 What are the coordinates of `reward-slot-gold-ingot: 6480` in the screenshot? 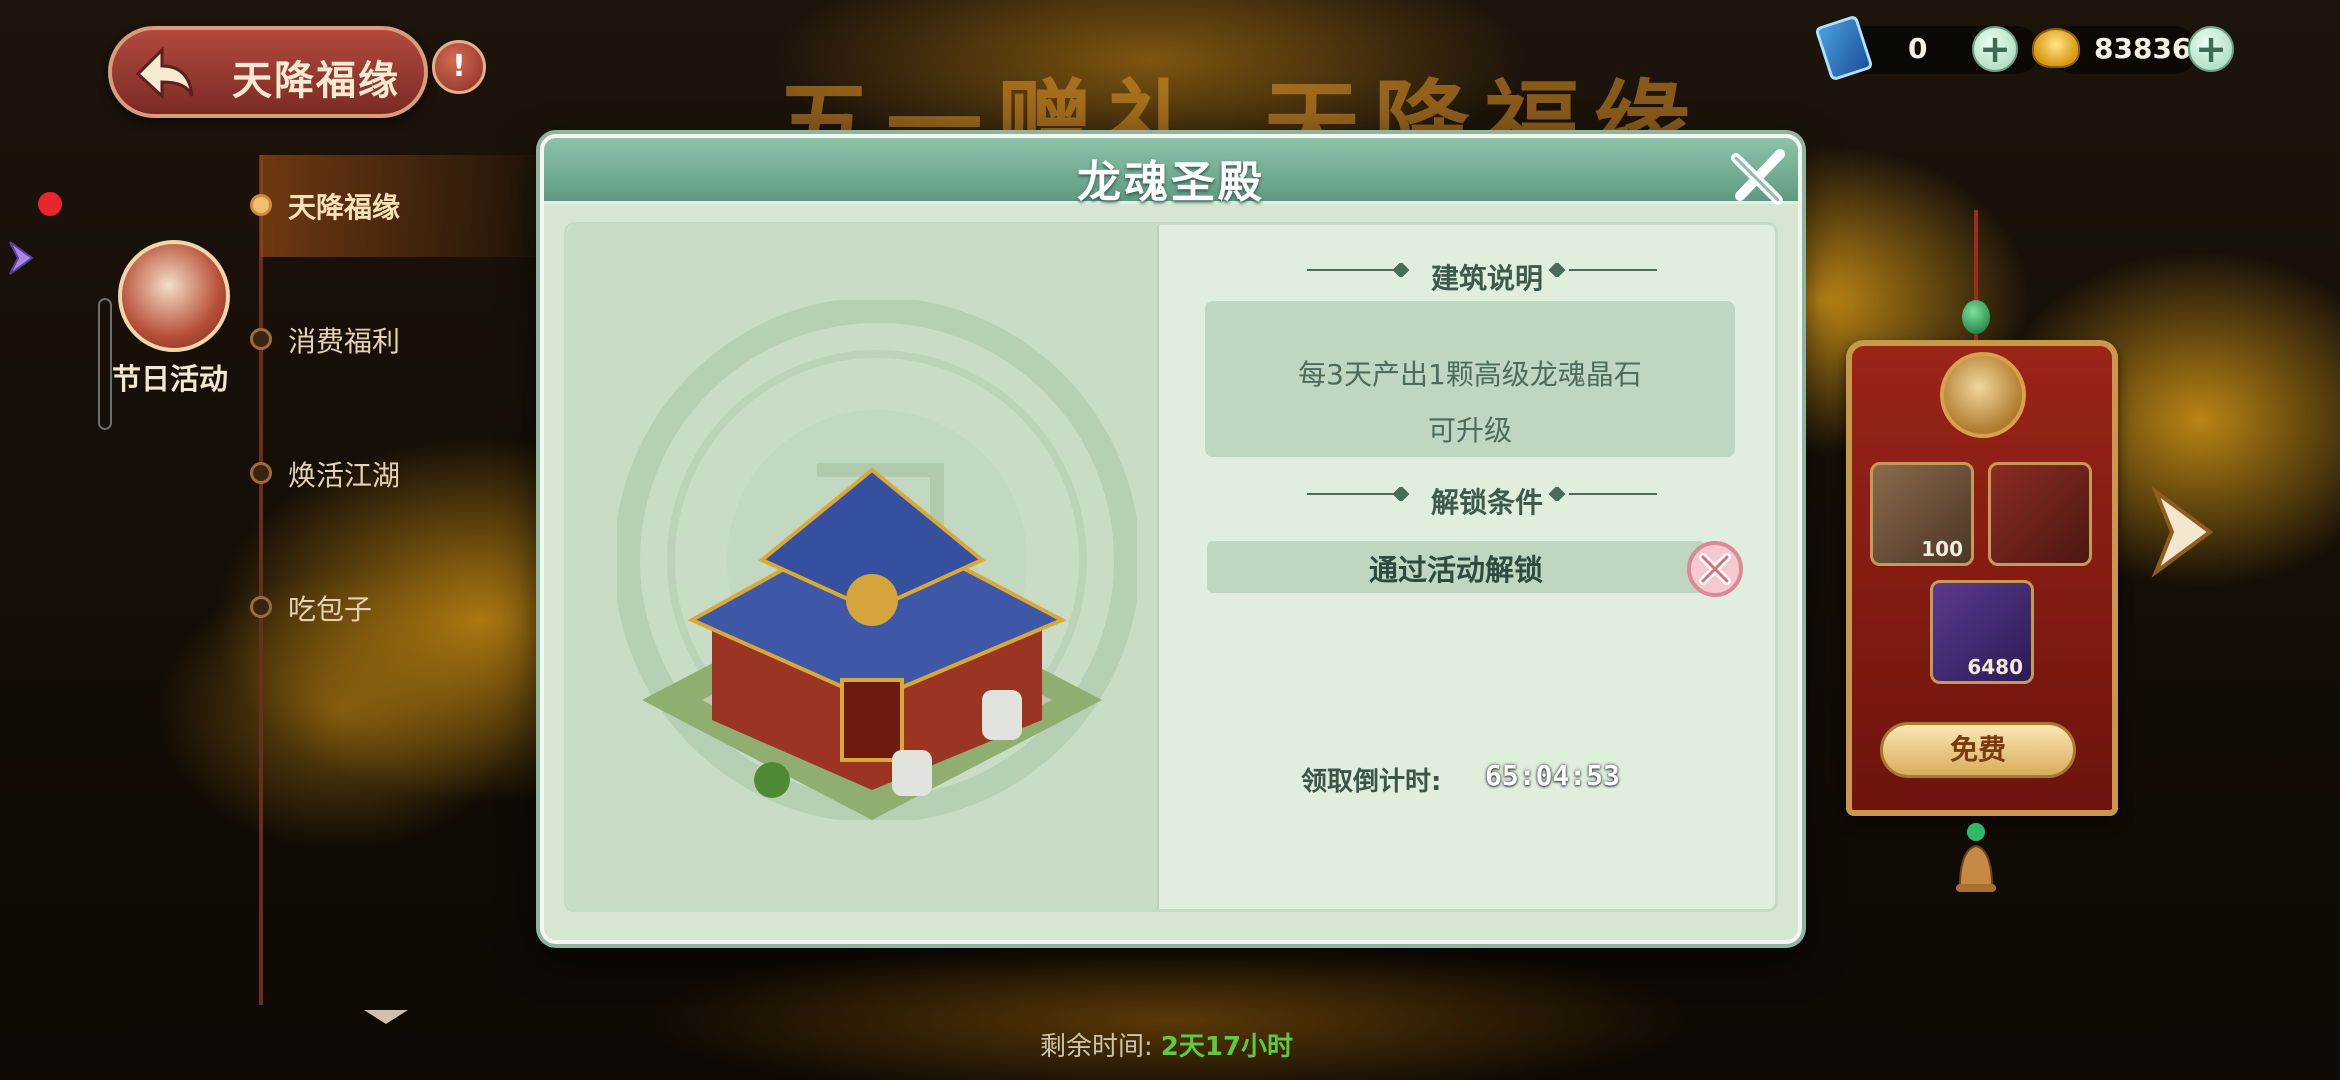 It's located at (1982, 632).